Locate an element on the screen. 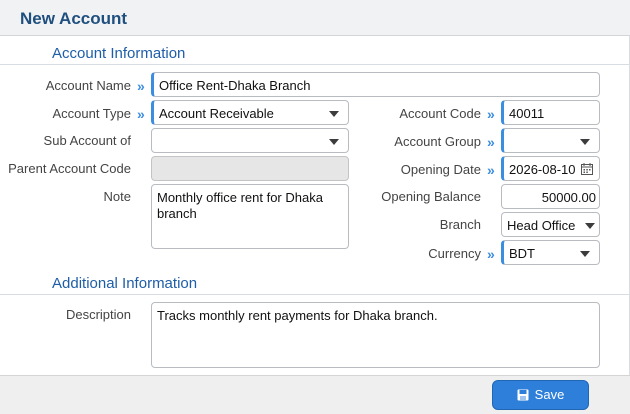 This screenshot has height=414, width=630. account-type-label: Account Type is located at coordinates (91, 113).